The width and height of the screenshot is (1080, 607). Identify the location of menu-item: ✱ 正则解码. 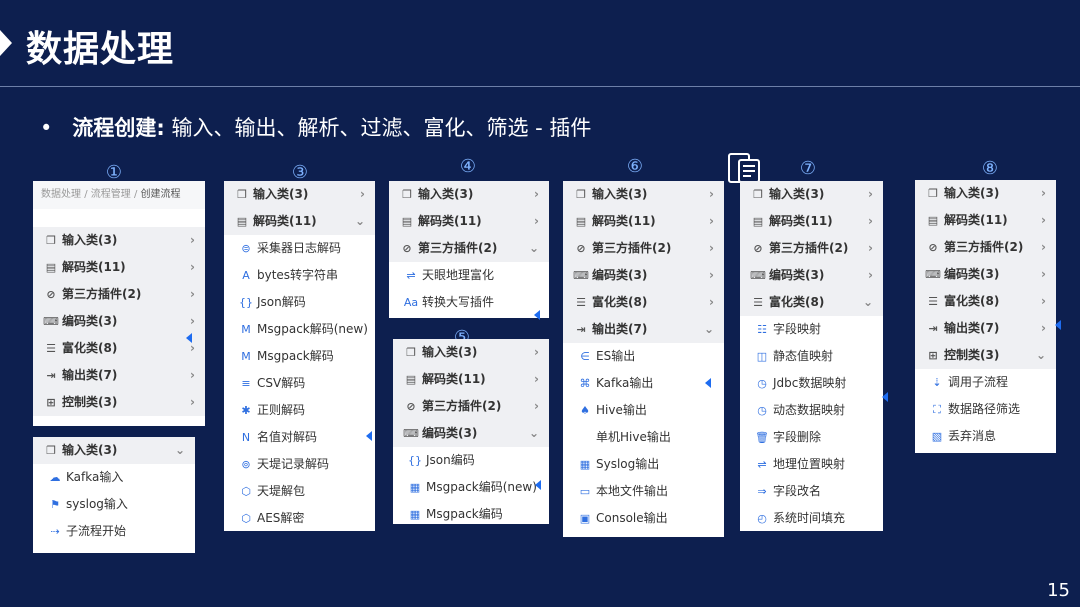
(299, 410).